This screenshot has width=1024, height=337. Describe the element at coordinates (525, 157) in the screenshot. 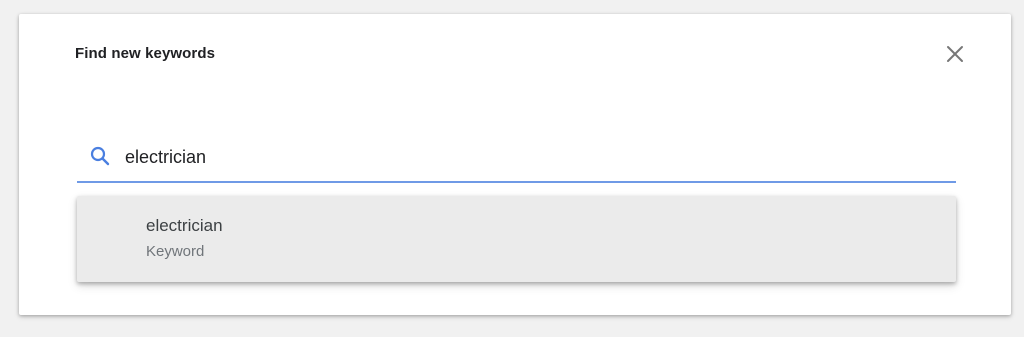

I see `search-input` at that location.